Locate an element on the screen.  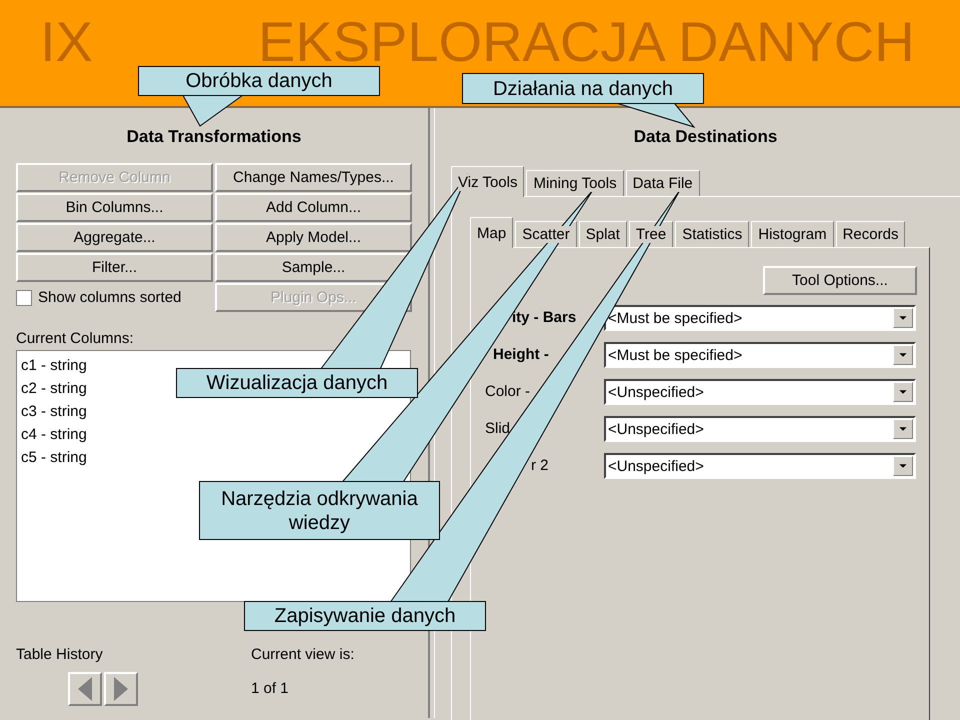
field-label: Height - is located at coordinates (521, 355).